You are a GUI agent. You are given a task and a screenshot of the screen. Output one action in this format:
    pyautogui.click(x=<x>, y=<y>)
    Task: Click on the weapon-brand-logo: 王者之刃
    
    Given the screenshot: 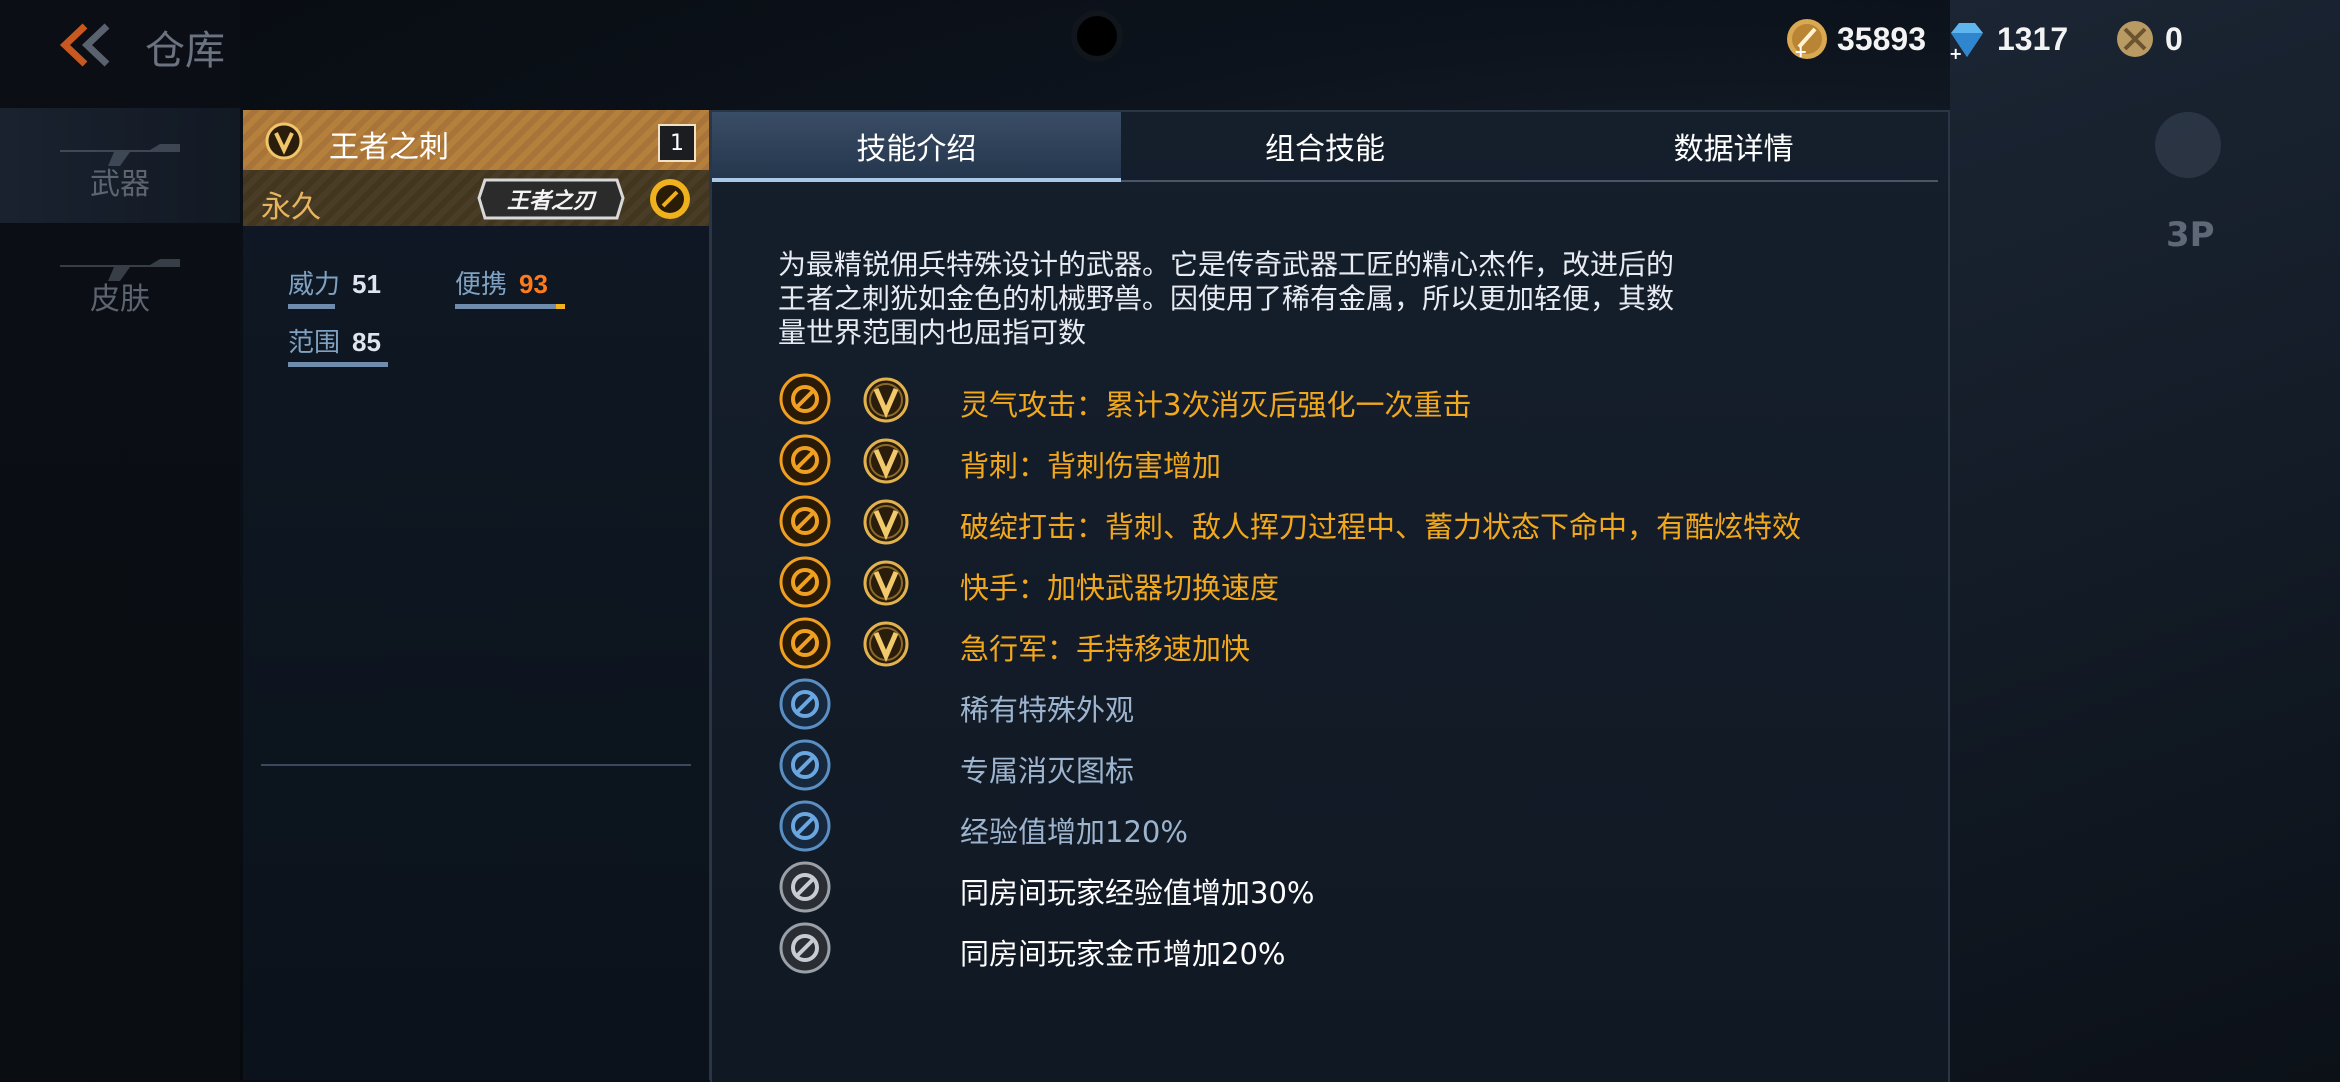 What is the action you would take?
    pyautogui.click(x=551, y=199)
    